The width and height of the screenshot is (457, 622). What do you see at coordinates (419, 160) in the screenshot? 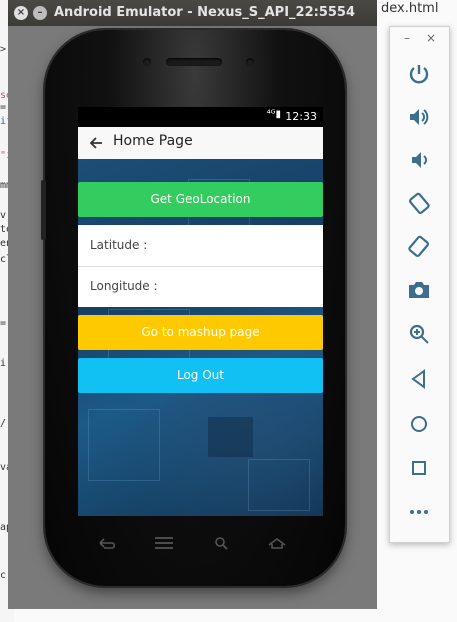
I see `volume-down-icon` at bounding box center [419, 160].